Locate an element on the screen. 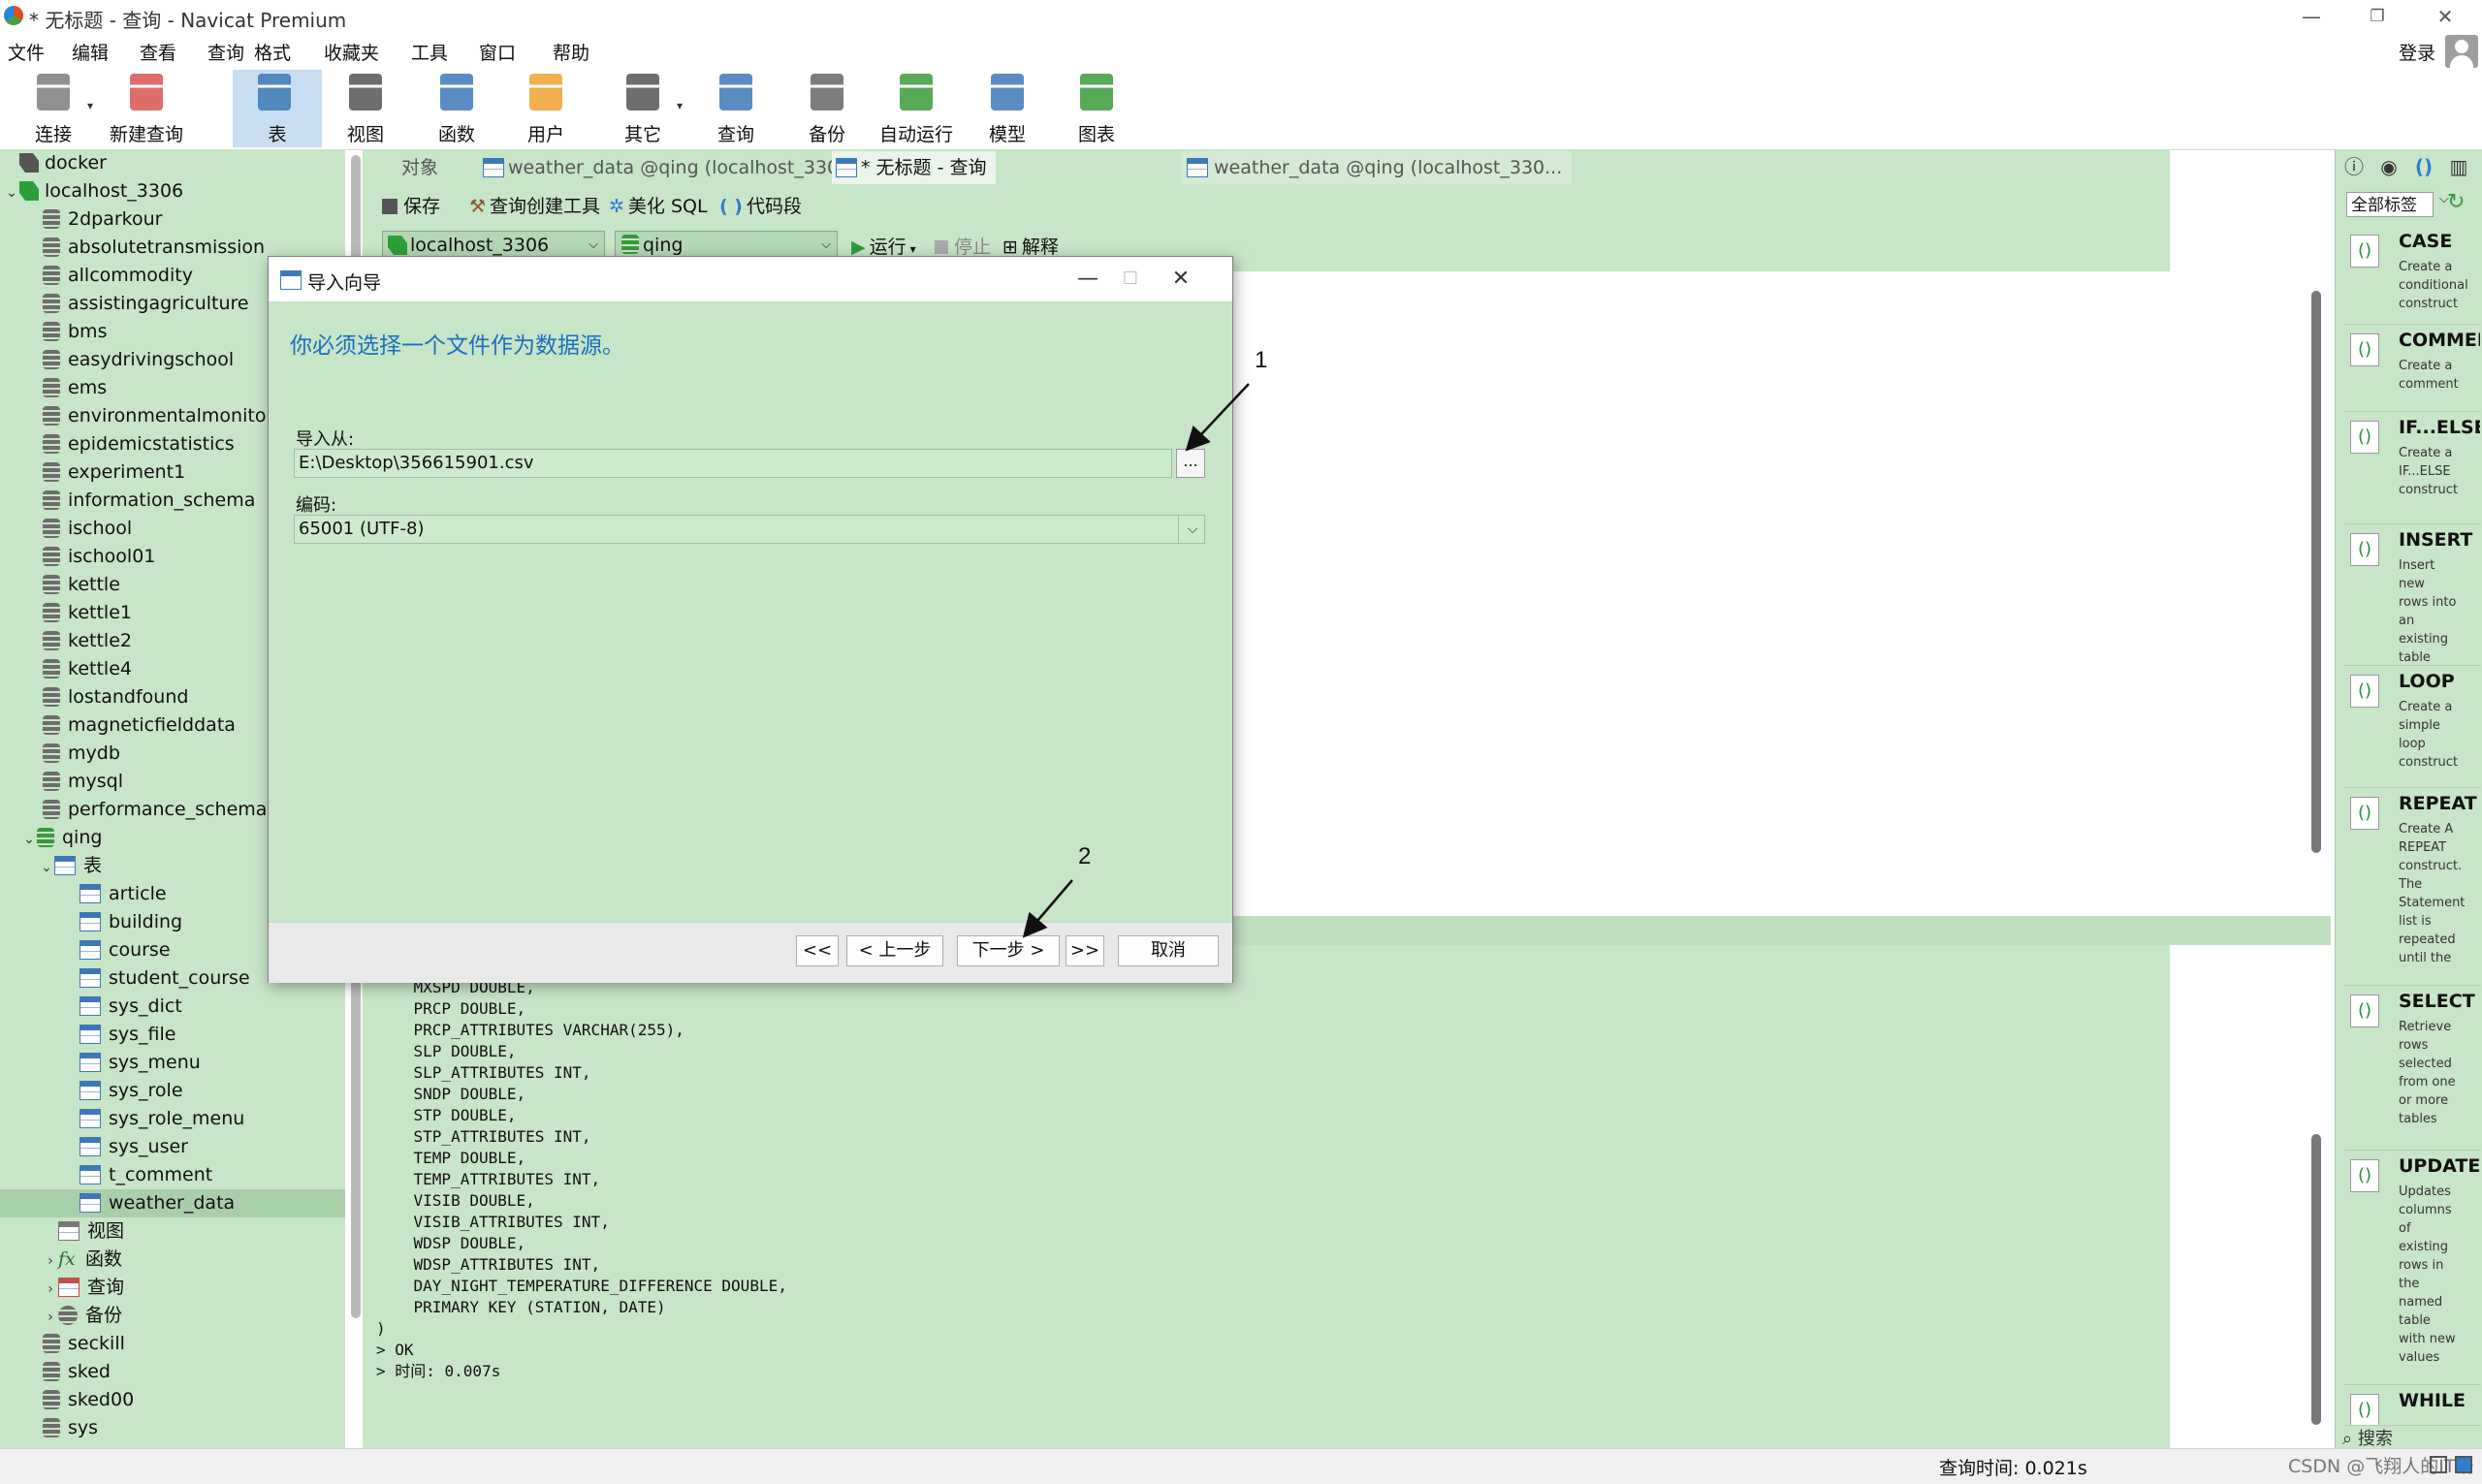 The image size is (2482, 1484). close-window-button: ✕ is located at coordinates (2445, 16).